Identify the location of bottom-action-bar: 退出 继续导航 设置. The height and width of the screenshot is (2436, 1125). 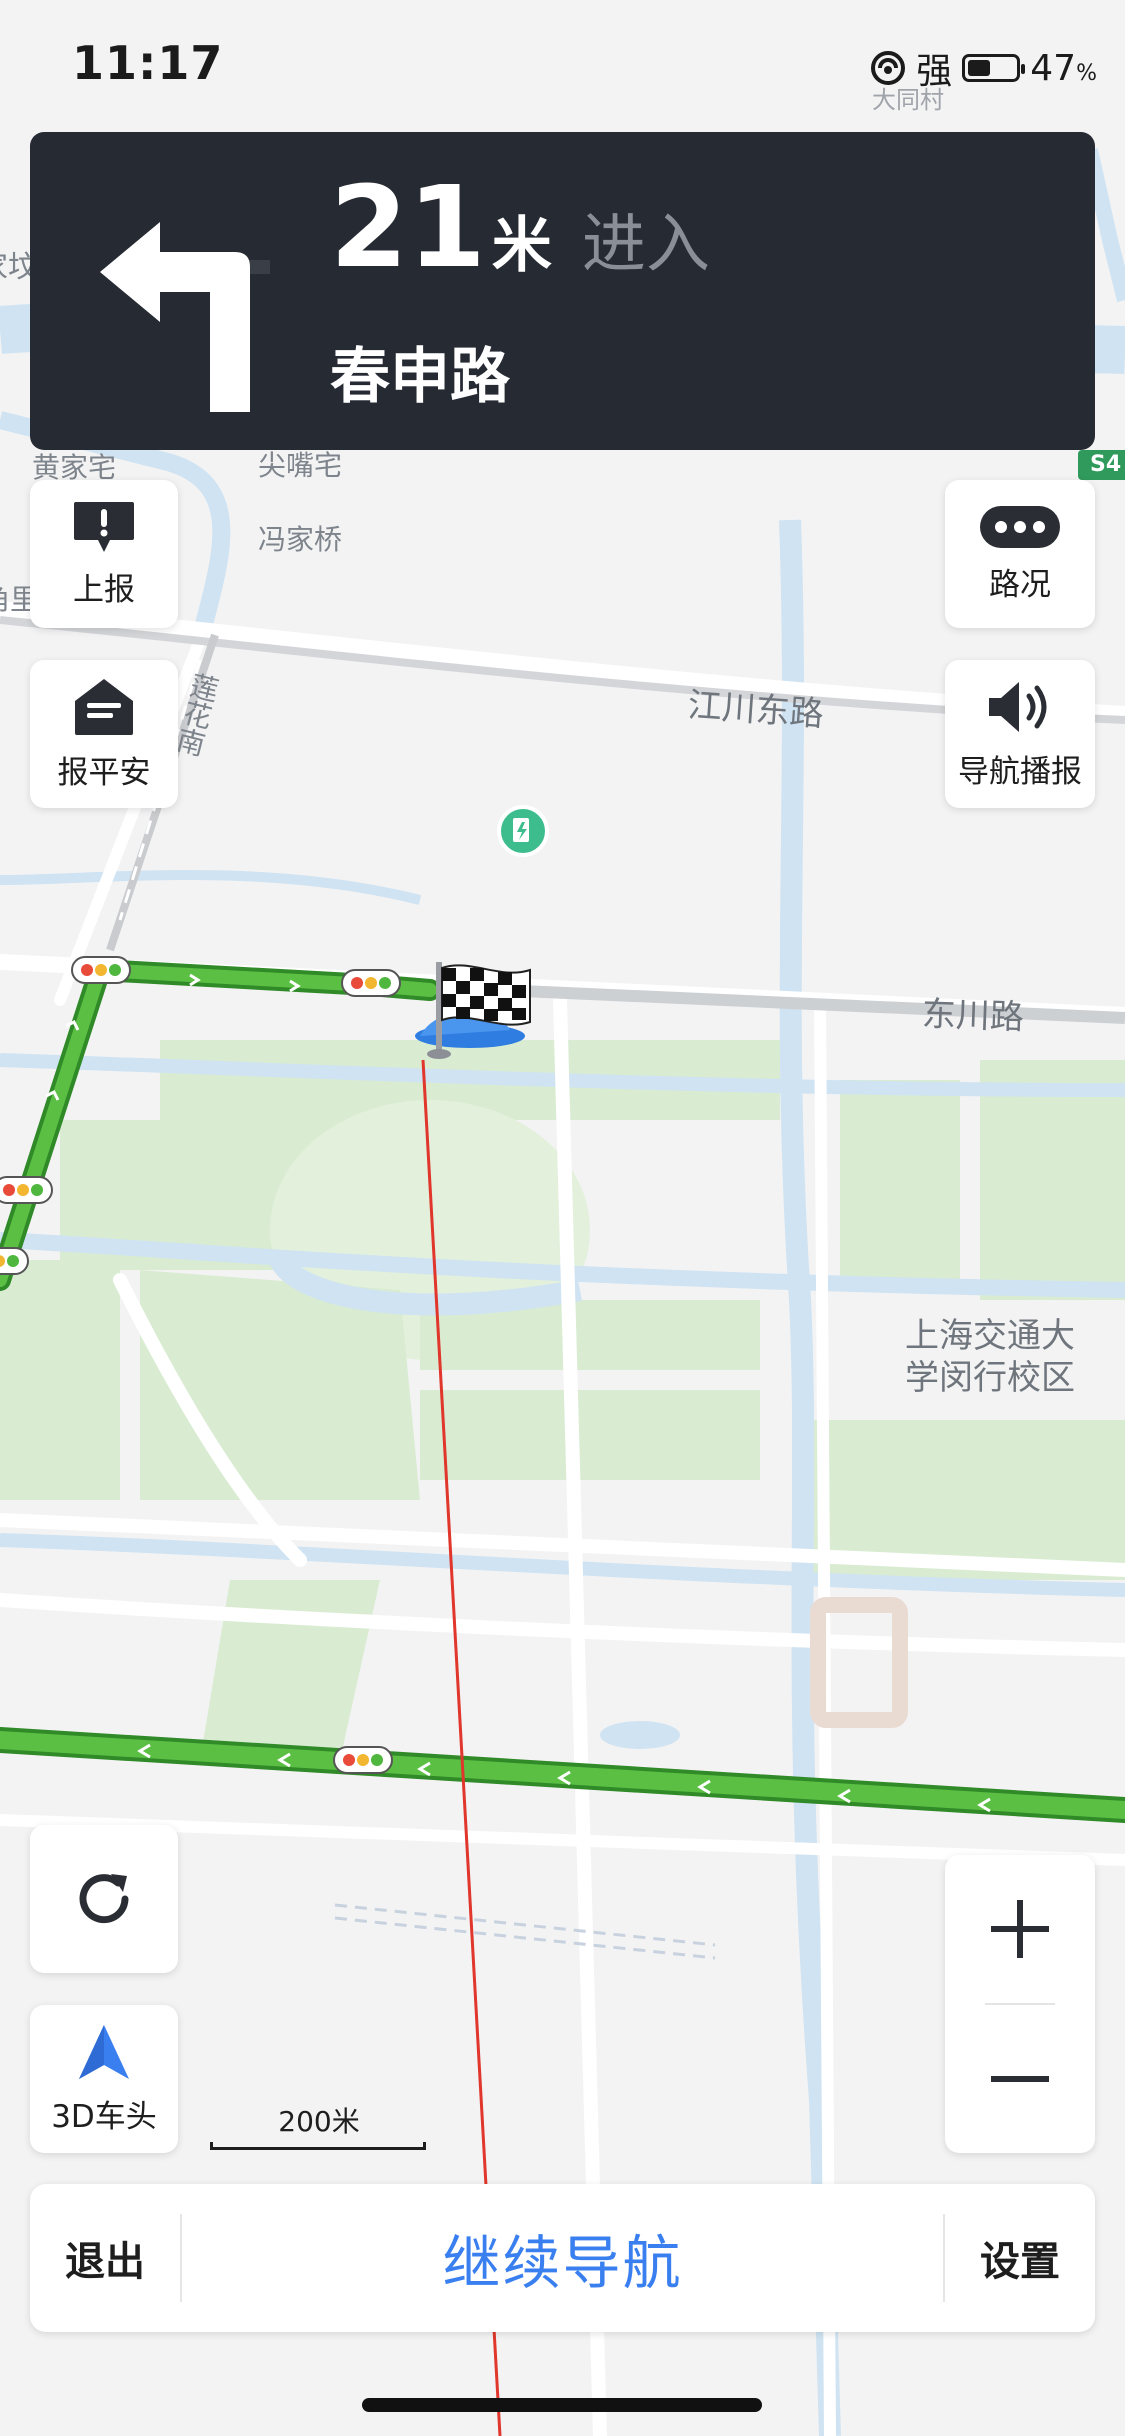
(562, 2258).